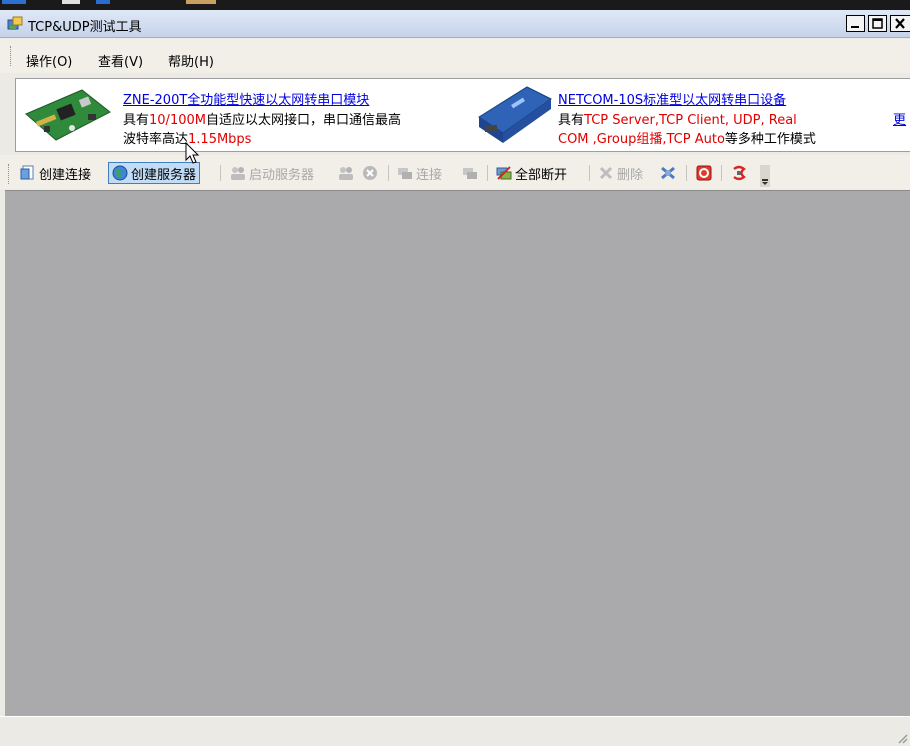 Image resolution: width=910 pixels, height=746 pixels. What do you see at coordinates (246, 98) in the screenshot?
I see `ad1-title-link: ZNE-200T全功能型快速以太网转串口模块` at bounding box center [246, 98].